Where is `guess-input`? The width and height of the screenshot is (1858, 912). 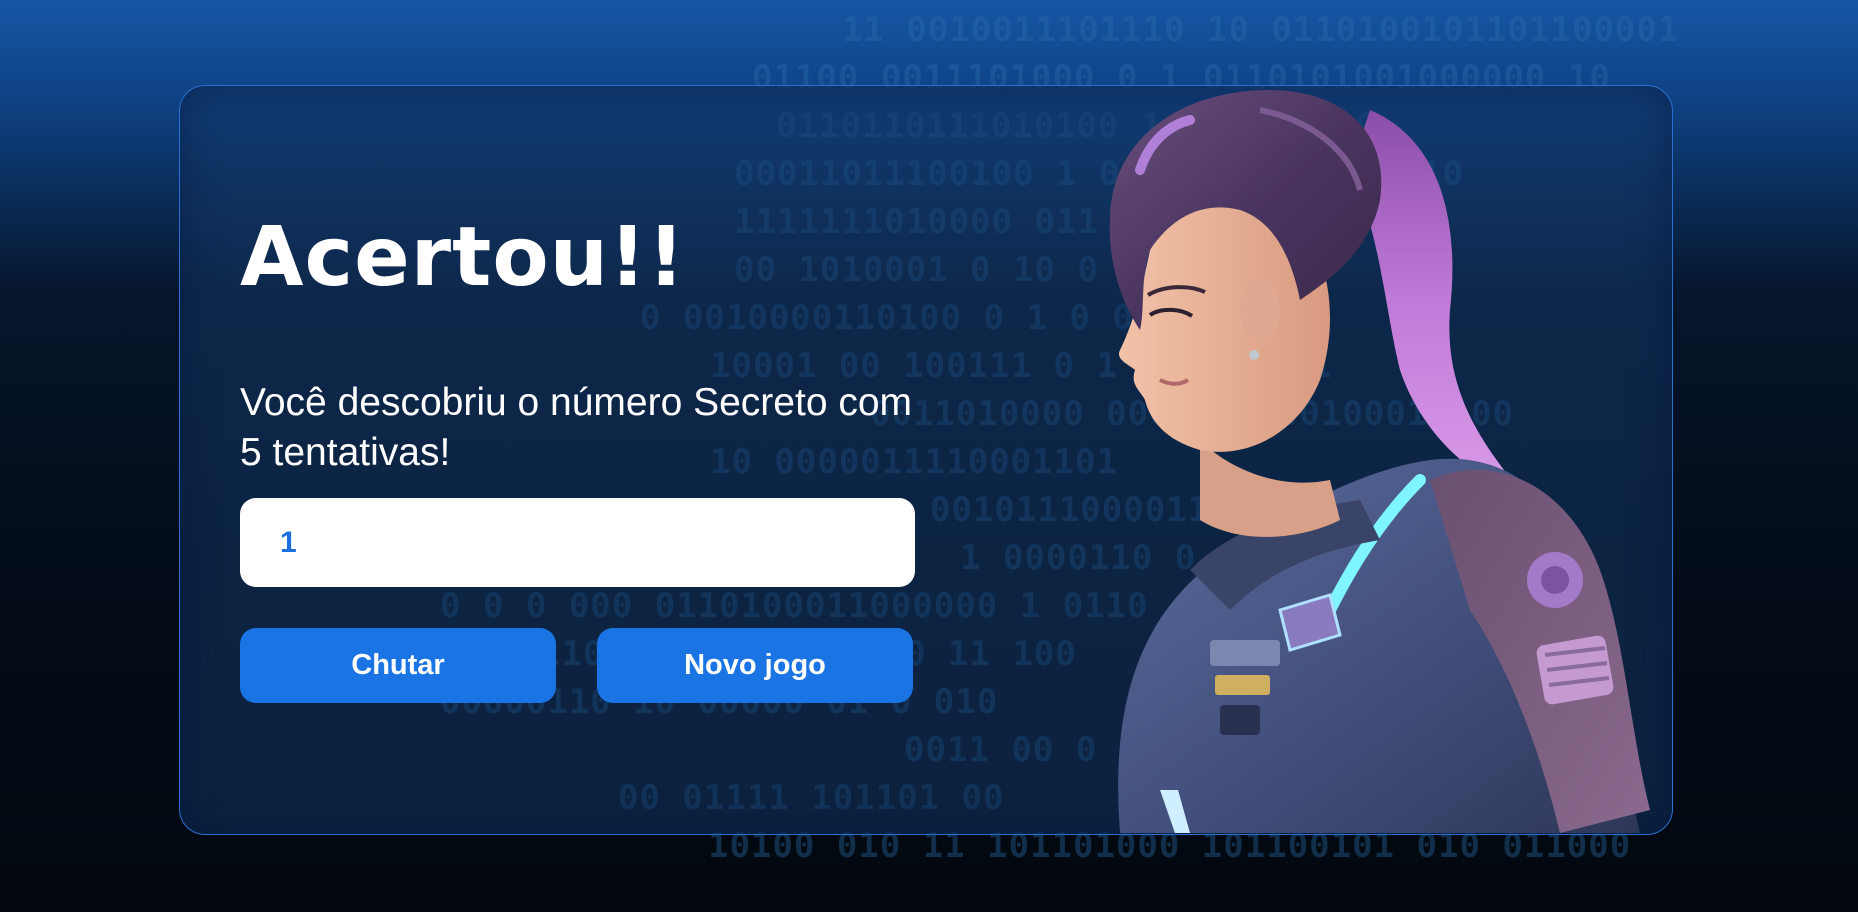 guess-input is located at coordinates (577, 542).